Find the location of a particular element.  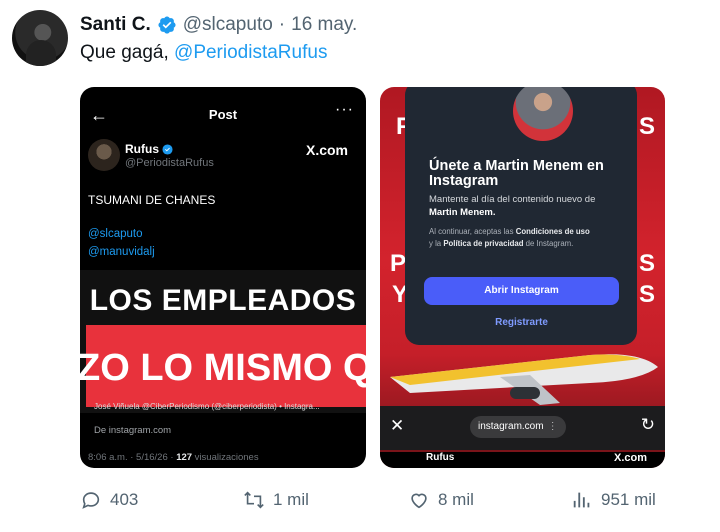

view-count: 127 is located at coordinates (184, 457).